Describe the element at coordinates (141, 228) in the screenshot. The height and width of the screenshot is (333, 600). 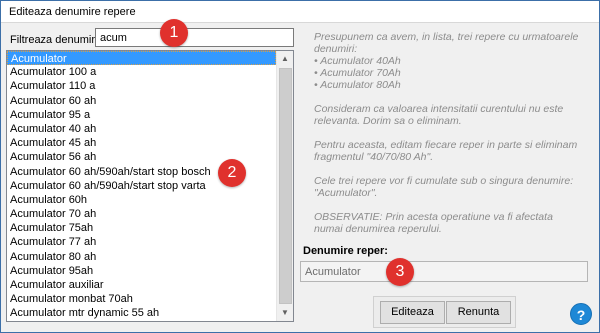
I see `list-item: Acumulator 75ah` at that location.